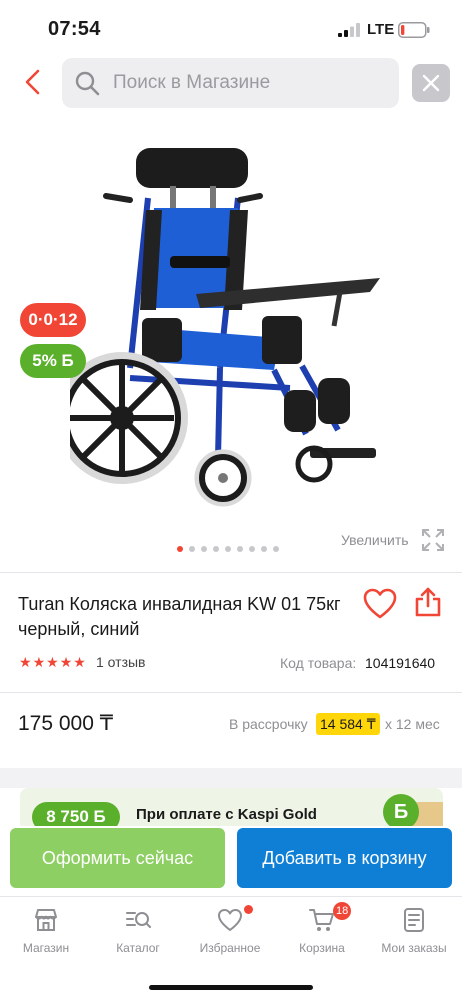  I want to click on cart-icon, so click(321, 920).